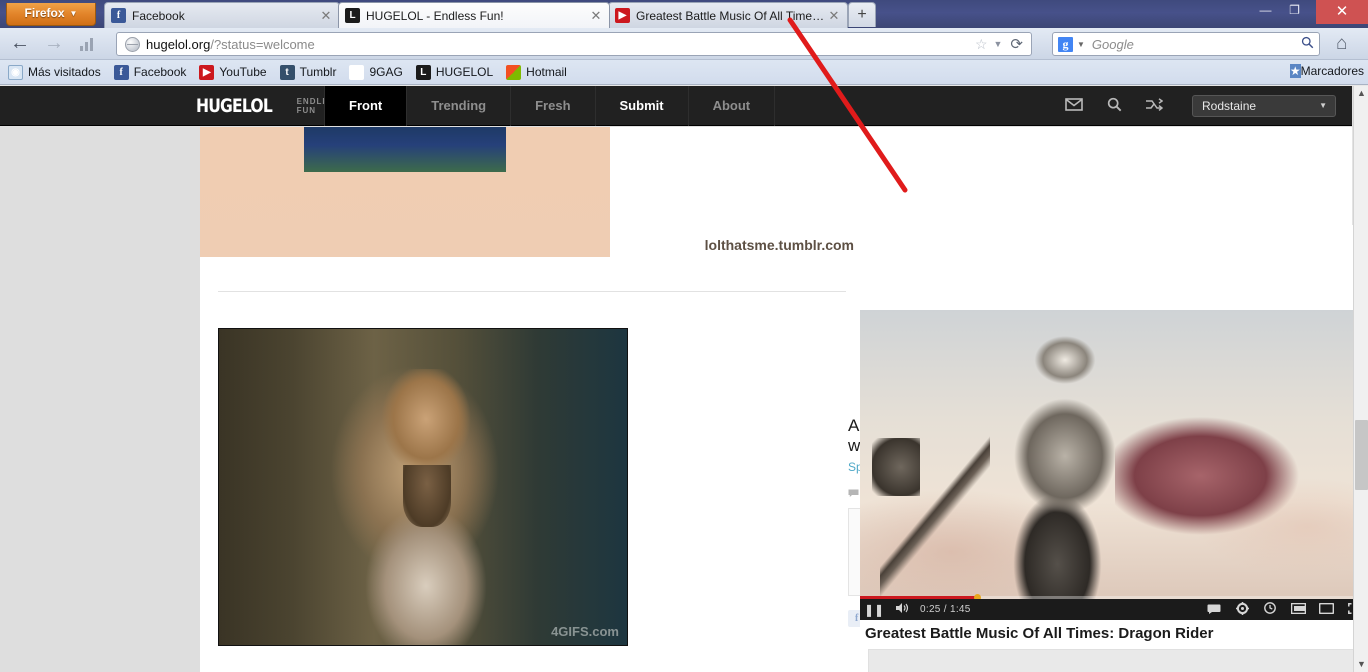 The image size is (1368, 672). Describe the element at coordinates (874, 610) in the screenshot. I see `pause-button: ❚❚` at that location.